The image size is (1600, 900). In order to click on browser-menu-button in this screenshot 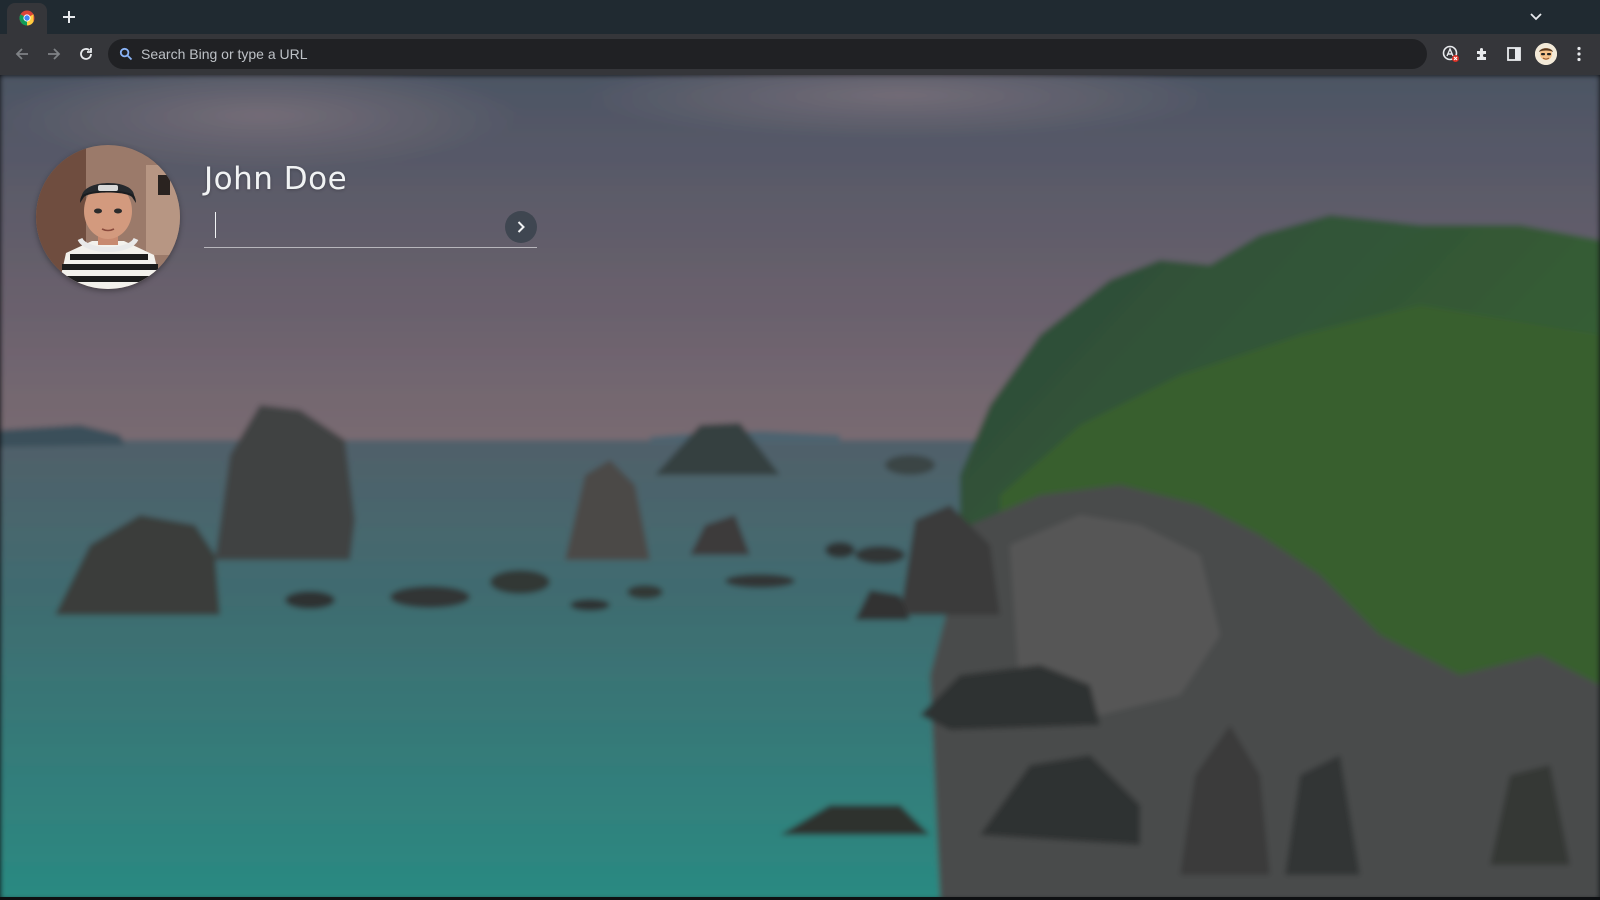, I will do `click(1579, 54)`.